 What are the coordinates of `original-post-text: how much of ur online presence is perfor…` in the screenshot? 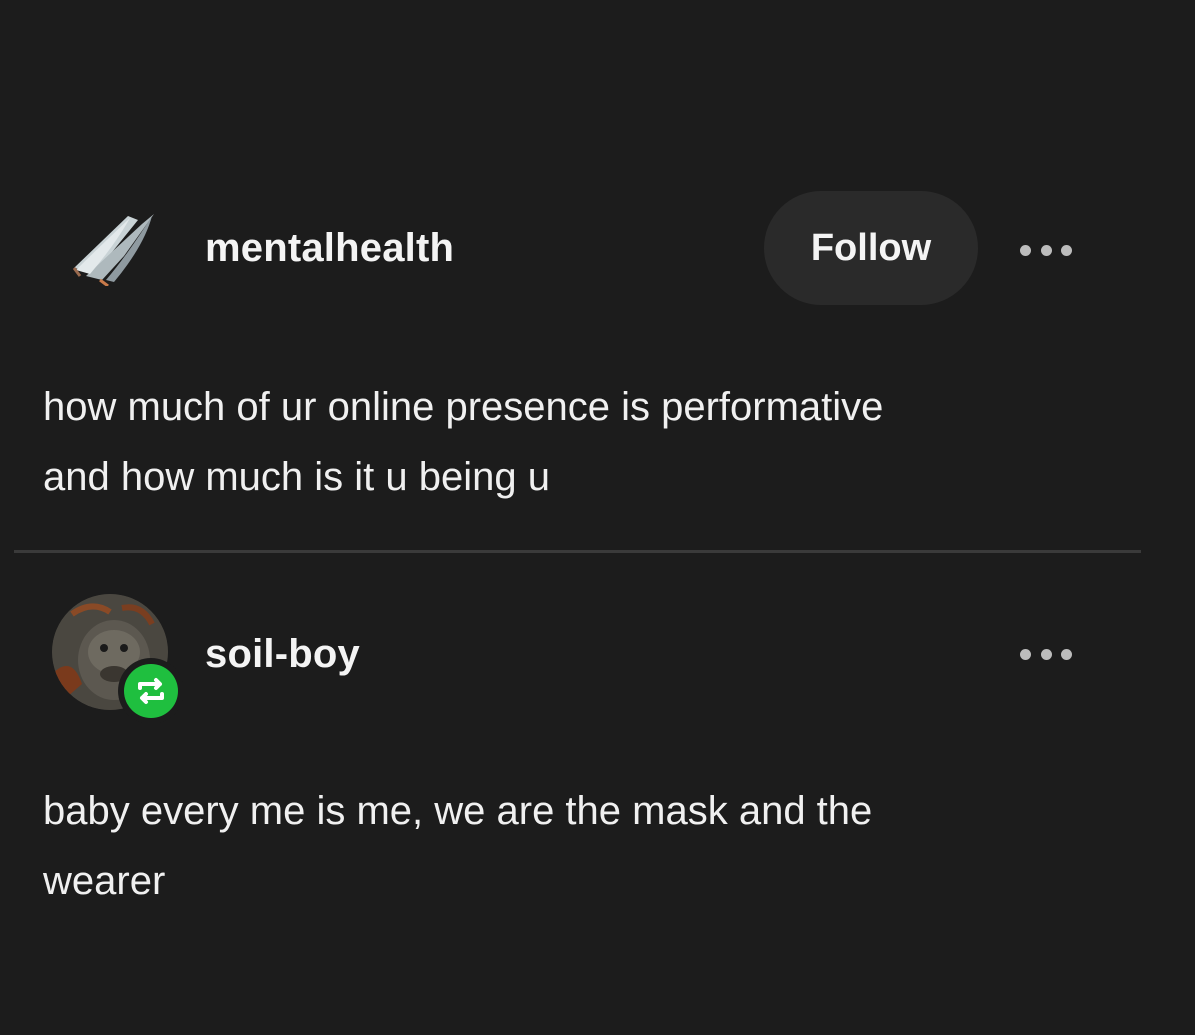 It's located at (583, 442).